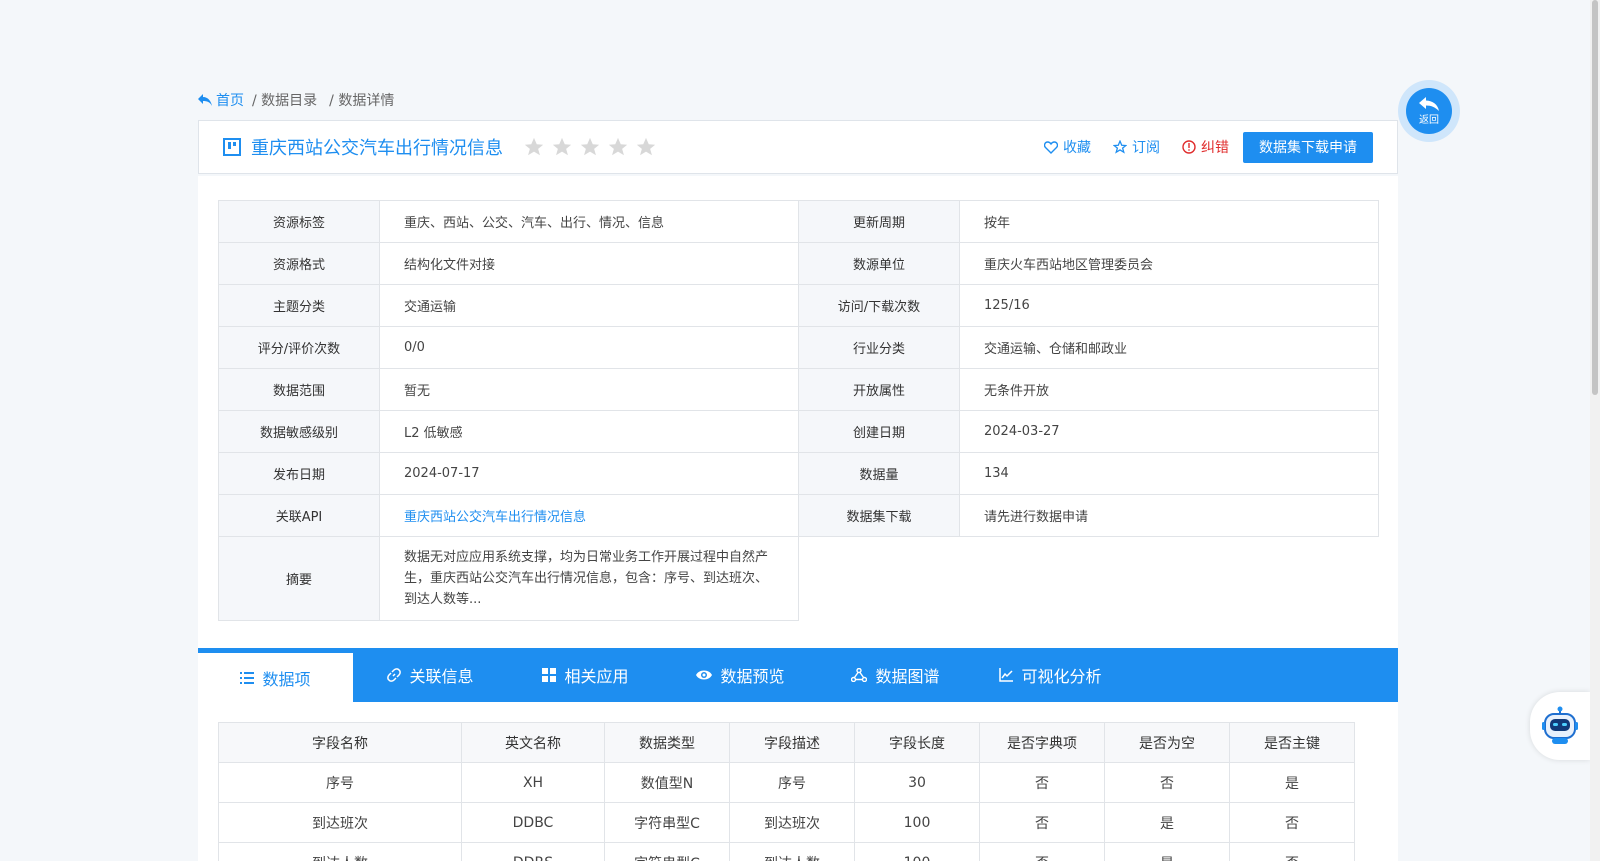 This screenshot has width=1600, height=861. Describe the element at coordinates (589, 389) in the screenshot. I see `info-value: 暂无` at that location.